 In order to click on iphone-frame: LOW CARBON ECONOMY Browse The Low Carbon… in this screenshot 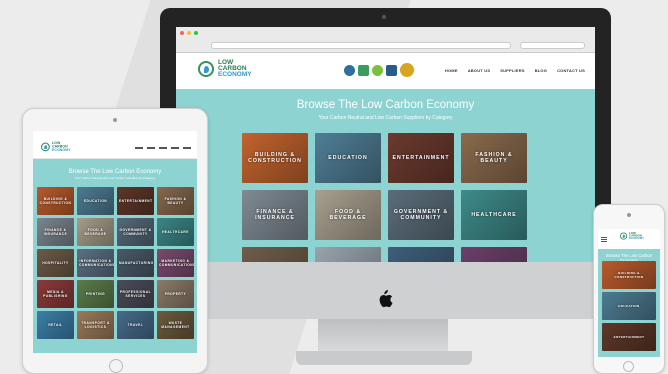, I will do `click(629, 289)`.